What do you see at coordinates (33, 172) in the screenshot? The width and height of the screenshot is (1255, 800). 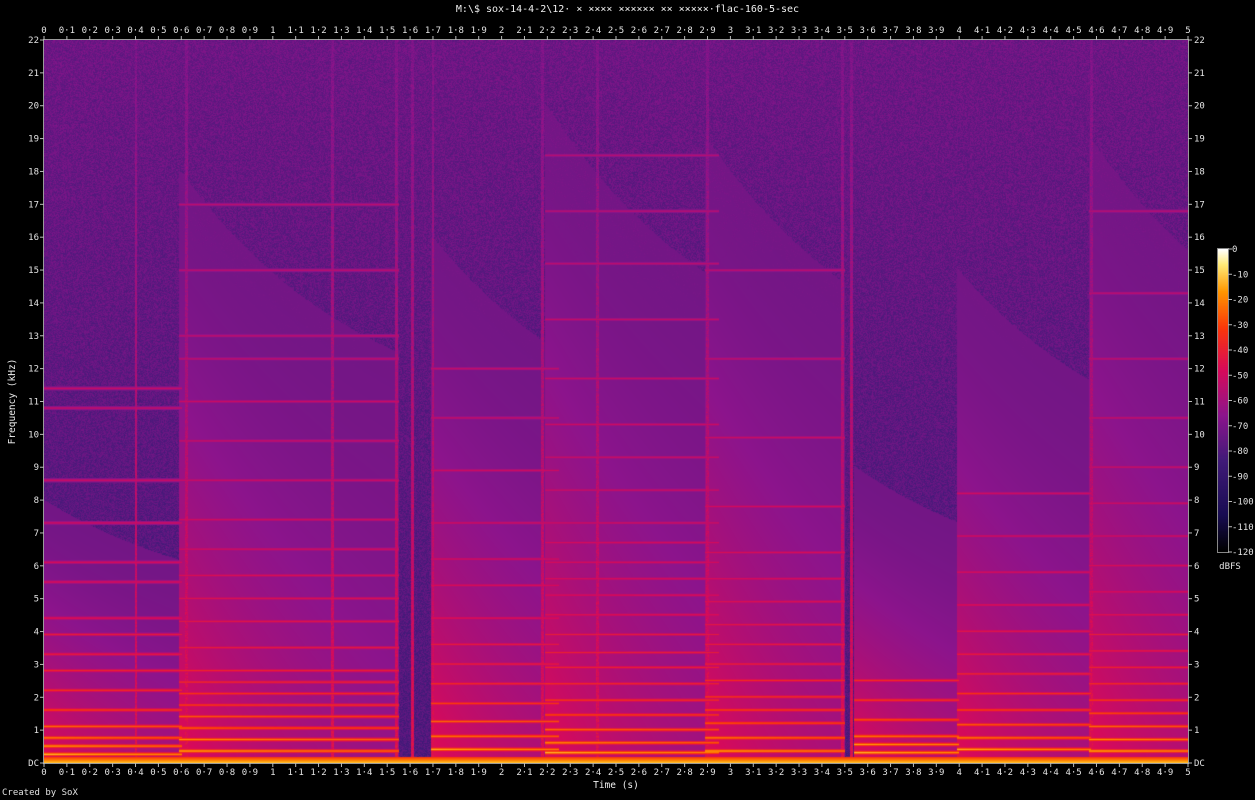 I see `y-tick-label-left: 18` at bounding box center [33, 172].